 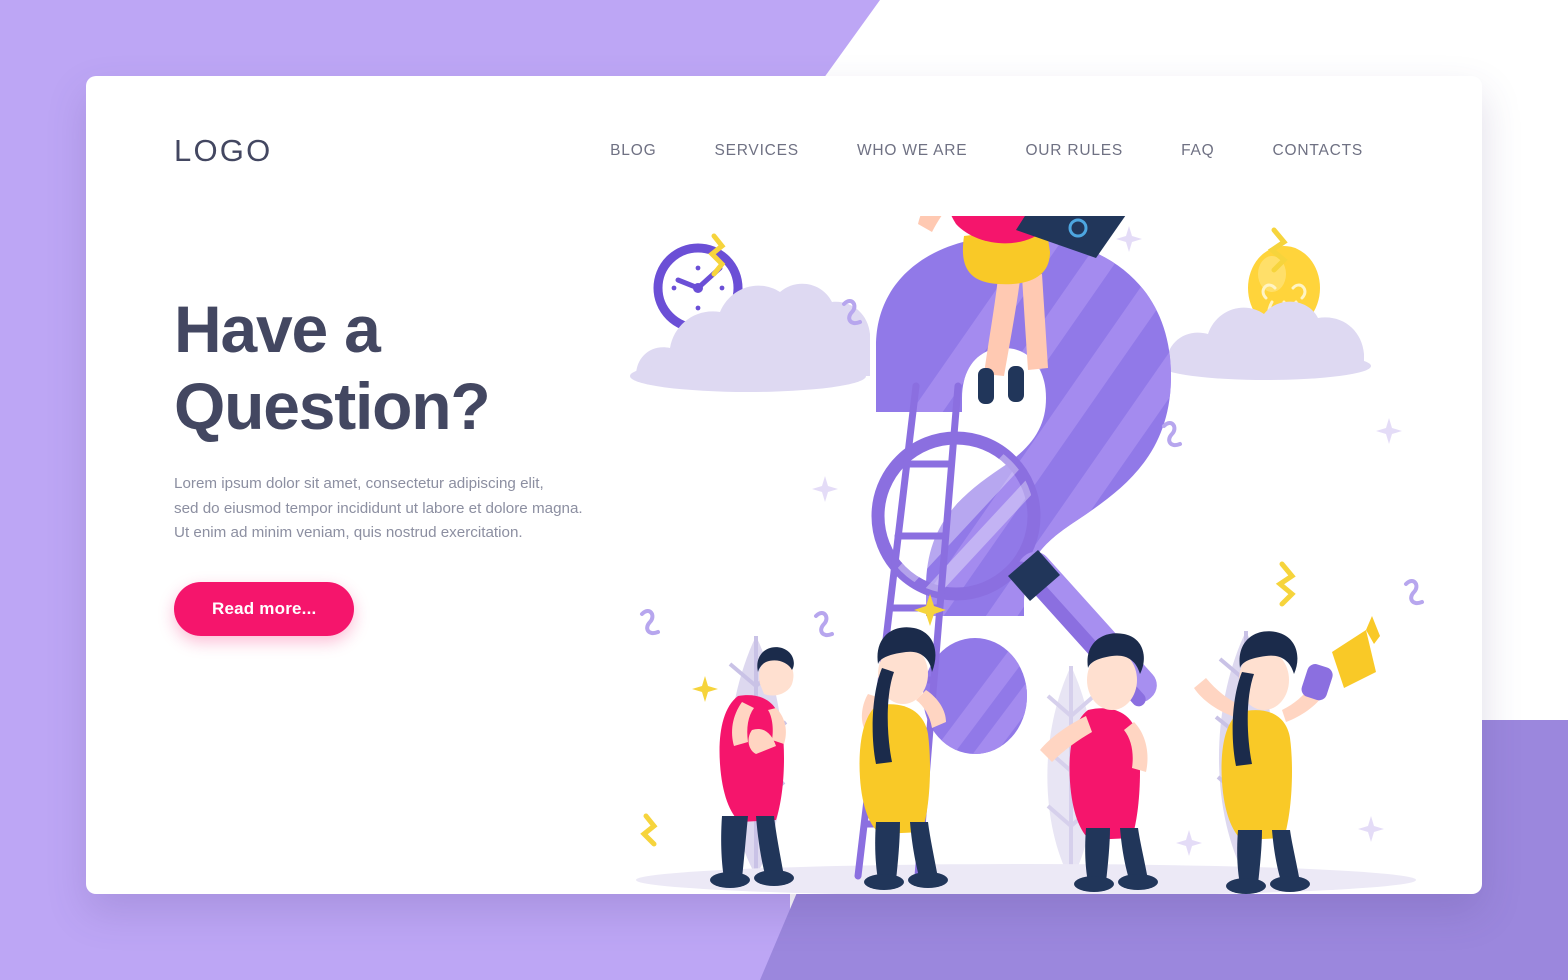 I want to click on page-title: Have a Question?, so click(x=409, y=367).